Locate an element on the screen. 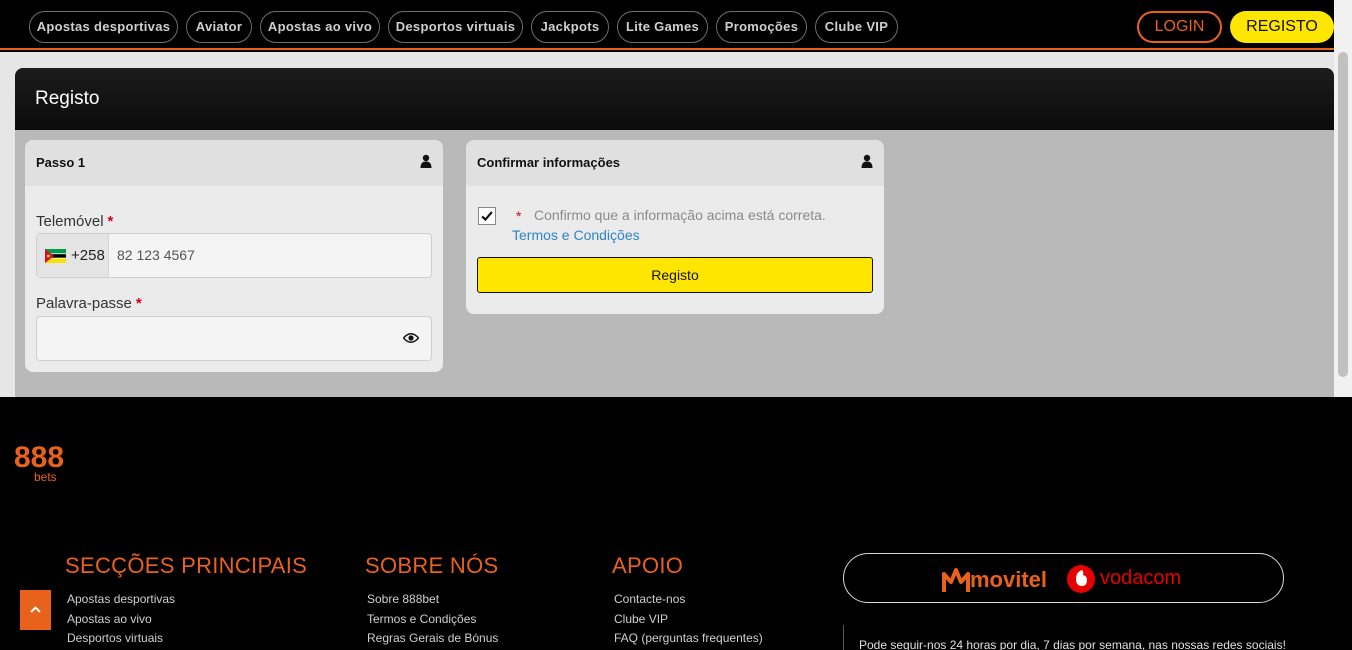  password-label: Palavra-passe * is located at coordinates (89, 303).